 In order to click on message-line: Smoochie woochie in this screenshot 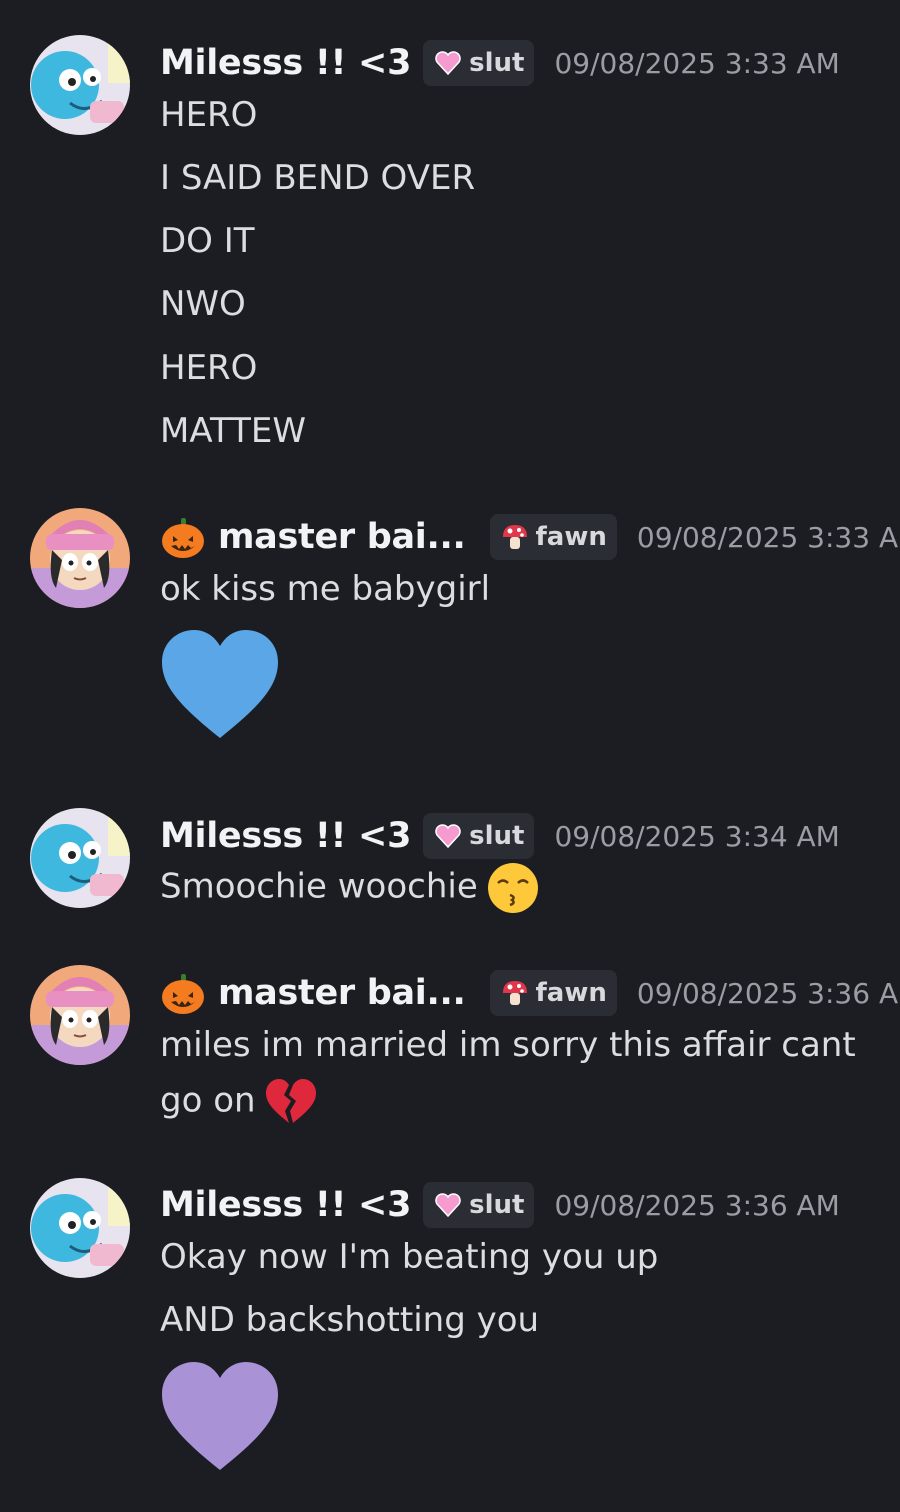, I will do `click(350, 888)`.